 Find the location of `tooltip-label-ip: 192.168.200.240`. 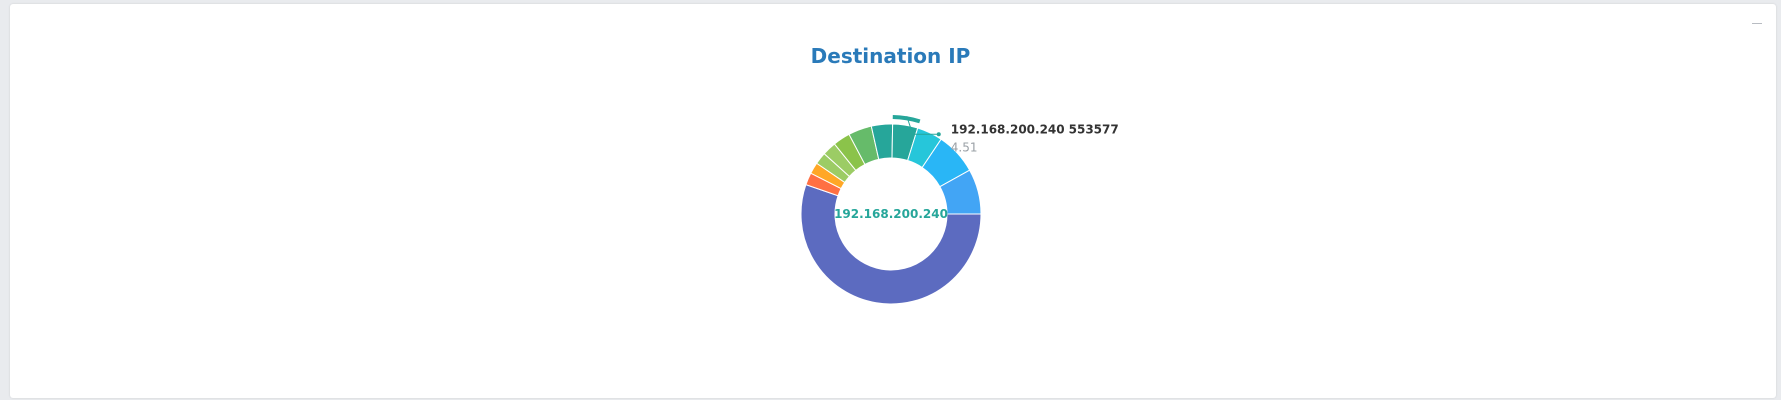

tooltip-label-ip: 192.168.200.240 is located at coordinates (1008, 129).